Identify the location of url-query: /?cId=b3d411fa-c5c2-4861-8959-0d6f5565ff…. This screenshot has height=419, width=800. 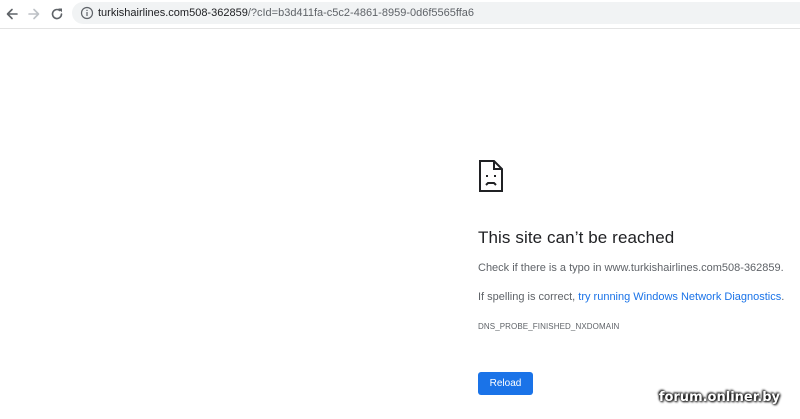
(361, 13).